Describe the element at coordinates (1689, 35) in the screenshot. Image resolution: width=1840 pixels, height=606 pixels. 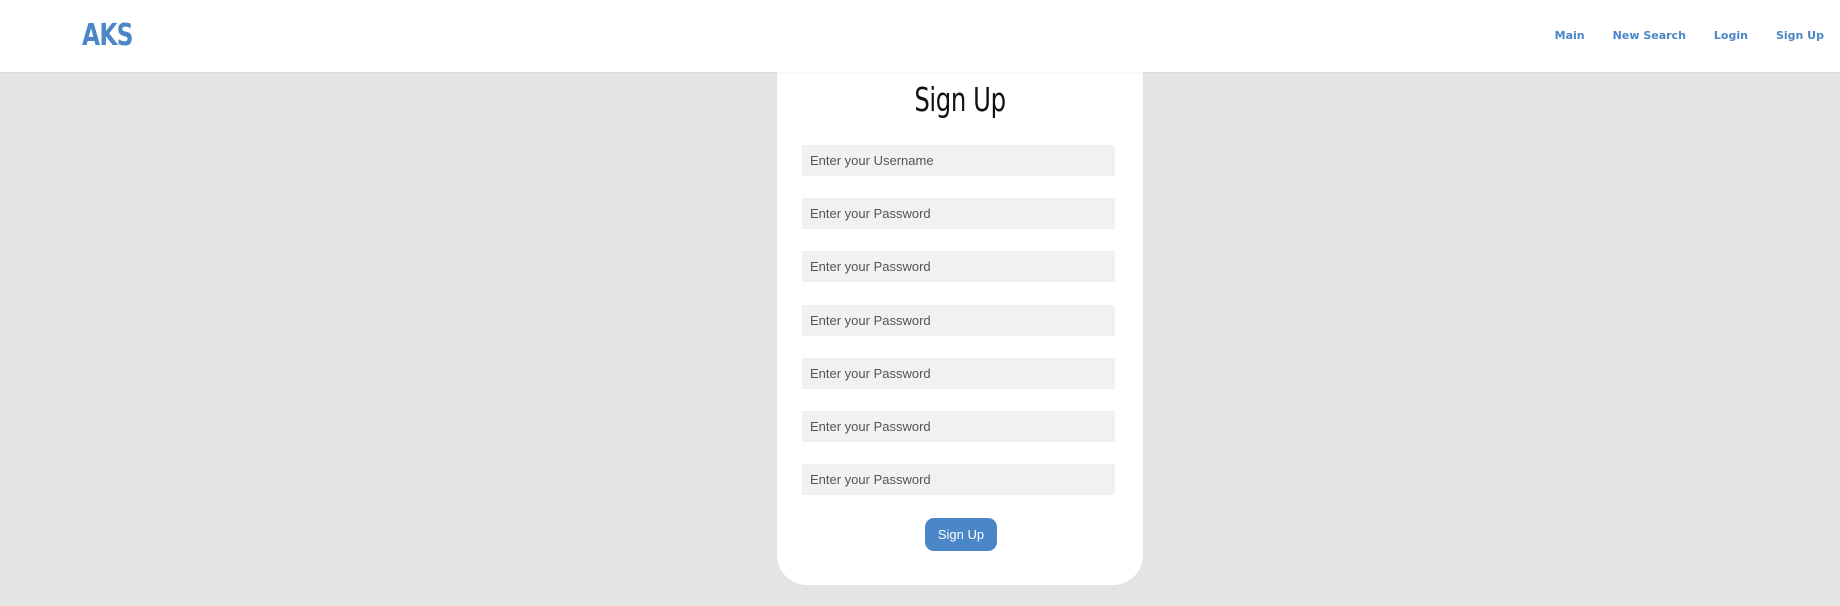
I see `top-nav: Main New Search Login Sign Up` at that location.